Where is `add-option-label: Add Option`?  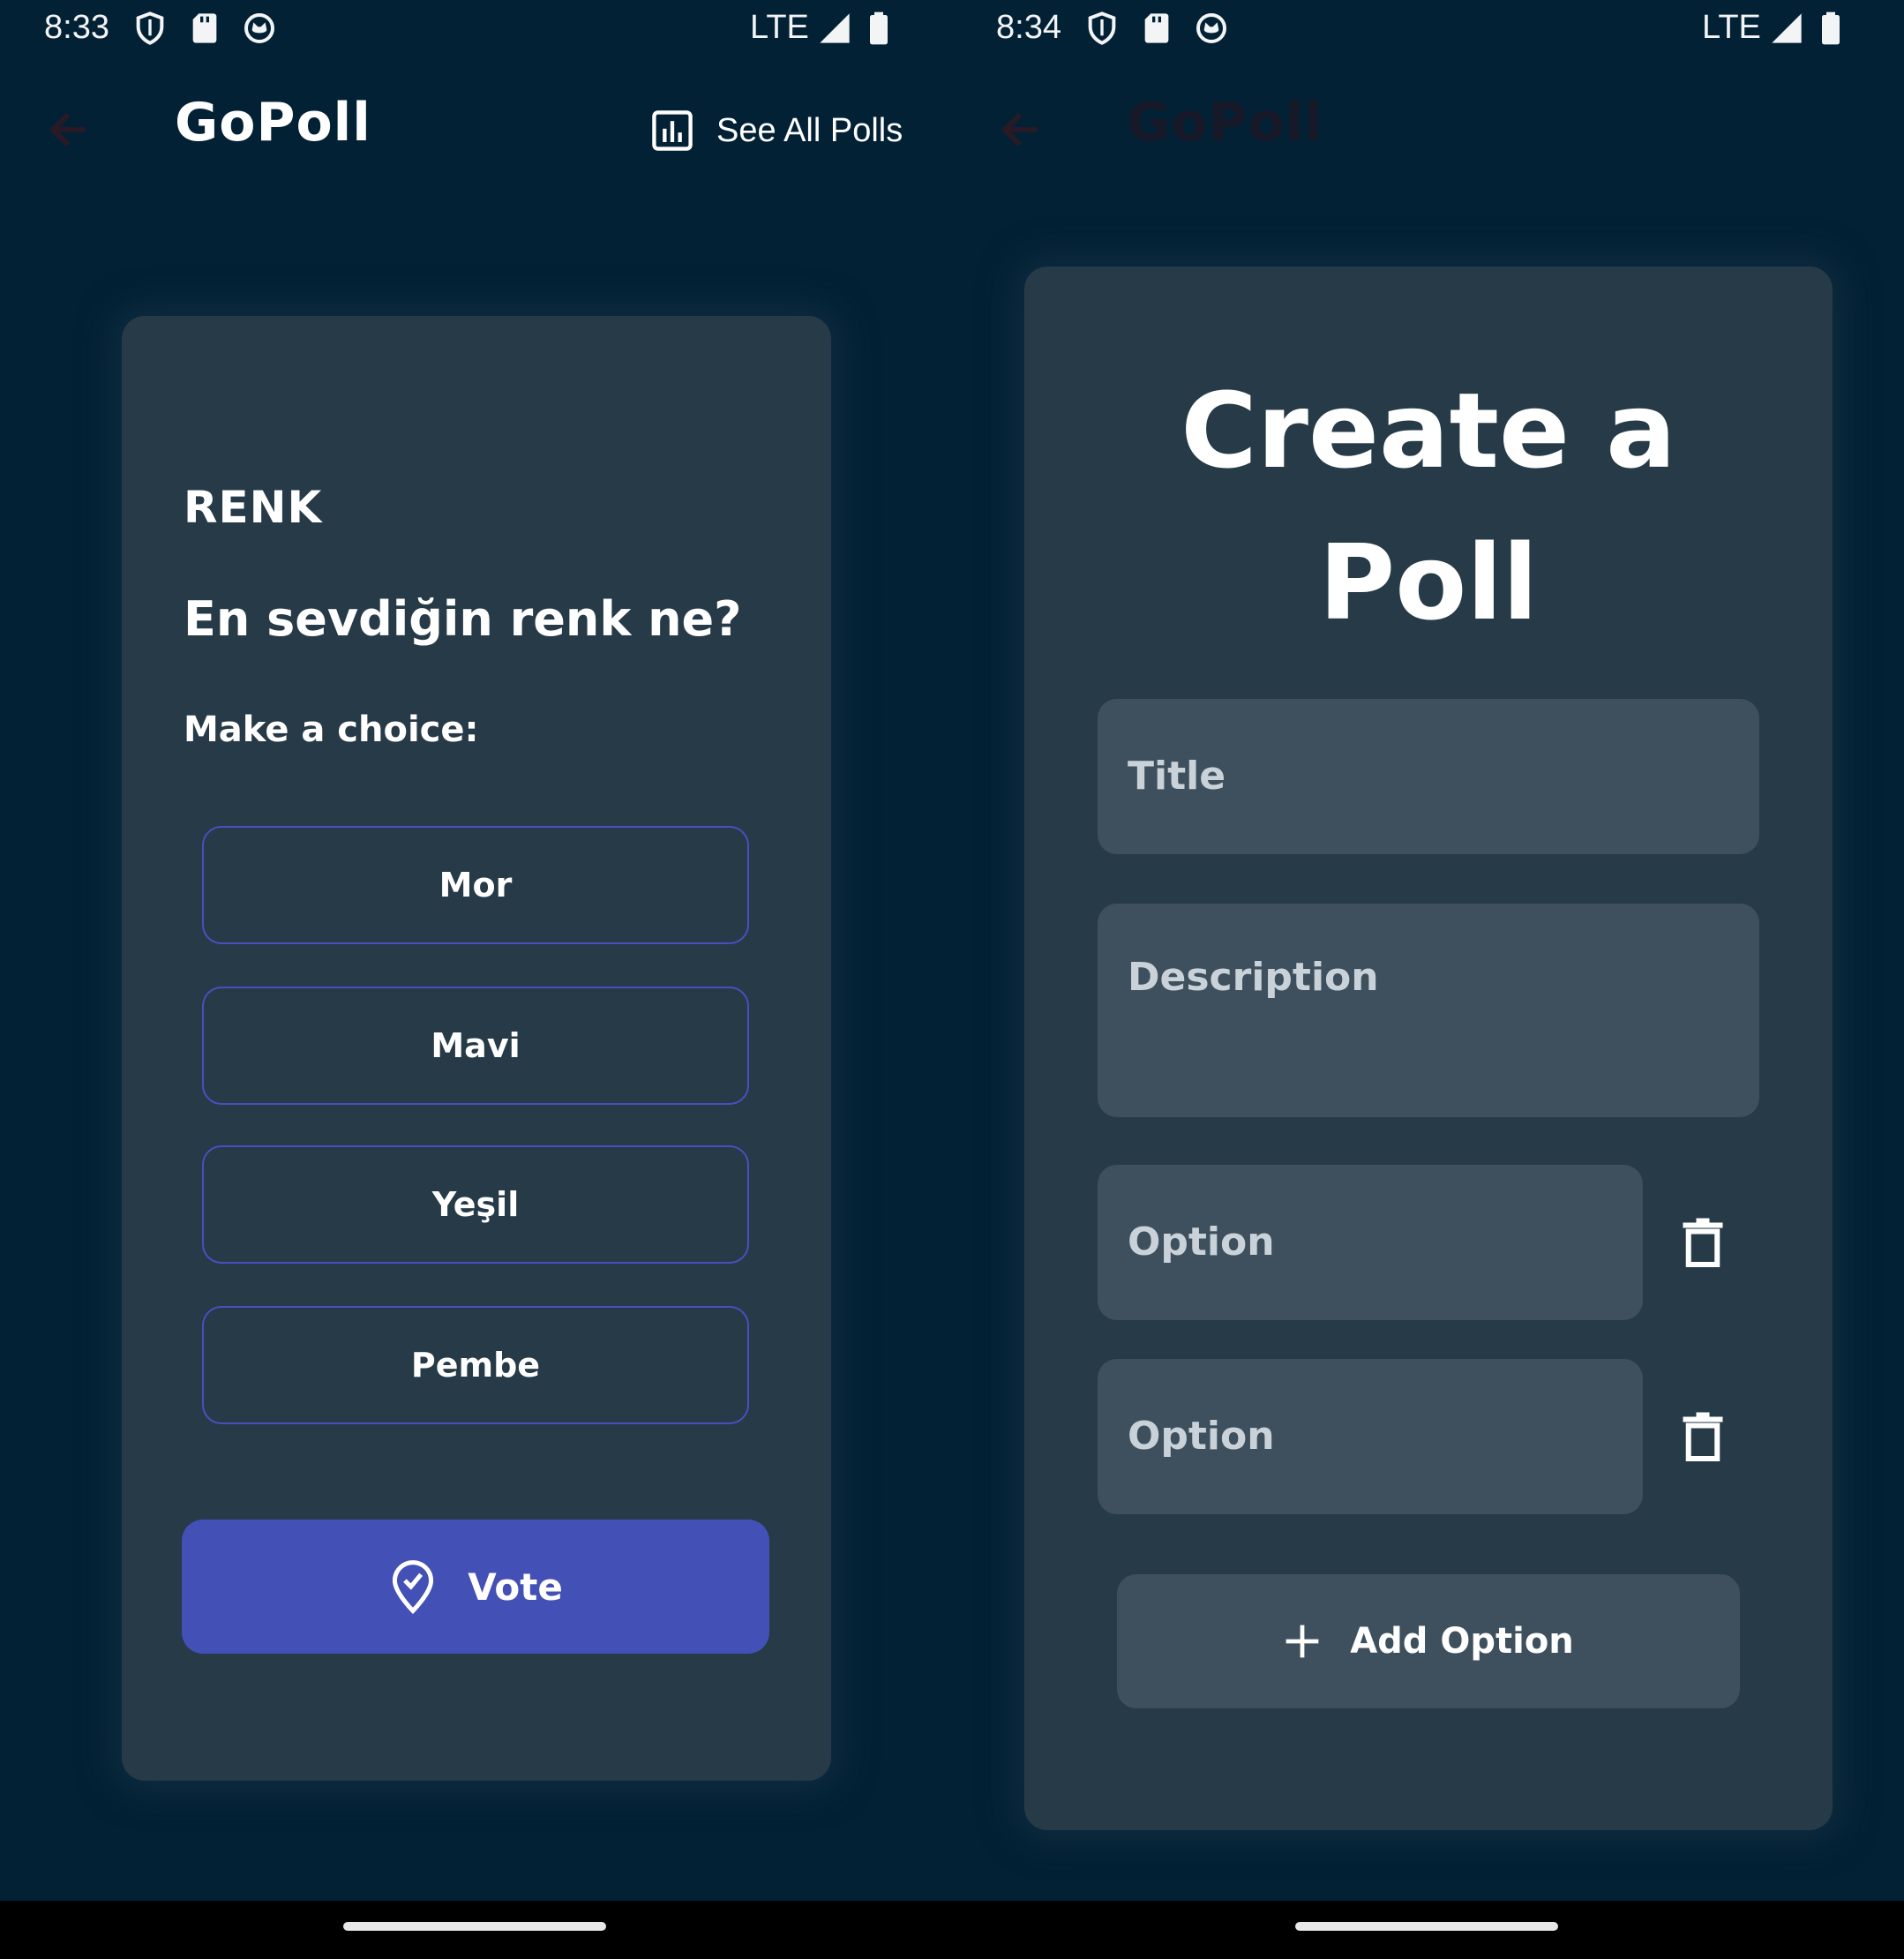
add-option-label: Add Option is located at coordinates (1462, 1642).